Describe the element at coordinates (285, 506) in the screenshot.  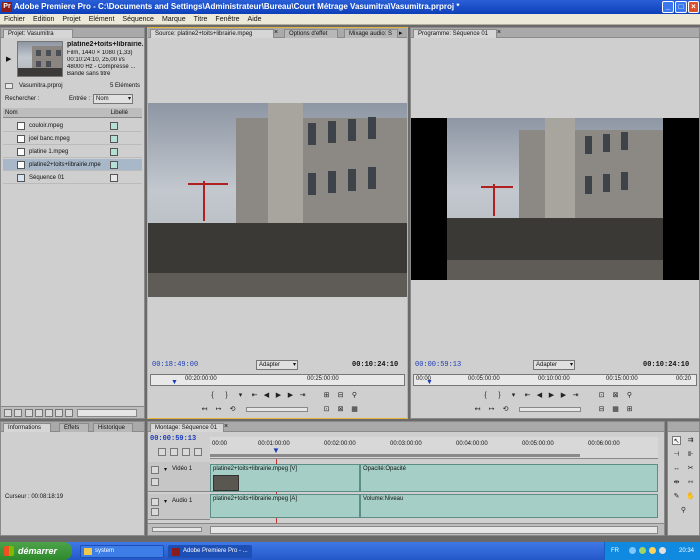
I see `audio-clip: platine2+toits+librairie.mpeg [A]` at that location.